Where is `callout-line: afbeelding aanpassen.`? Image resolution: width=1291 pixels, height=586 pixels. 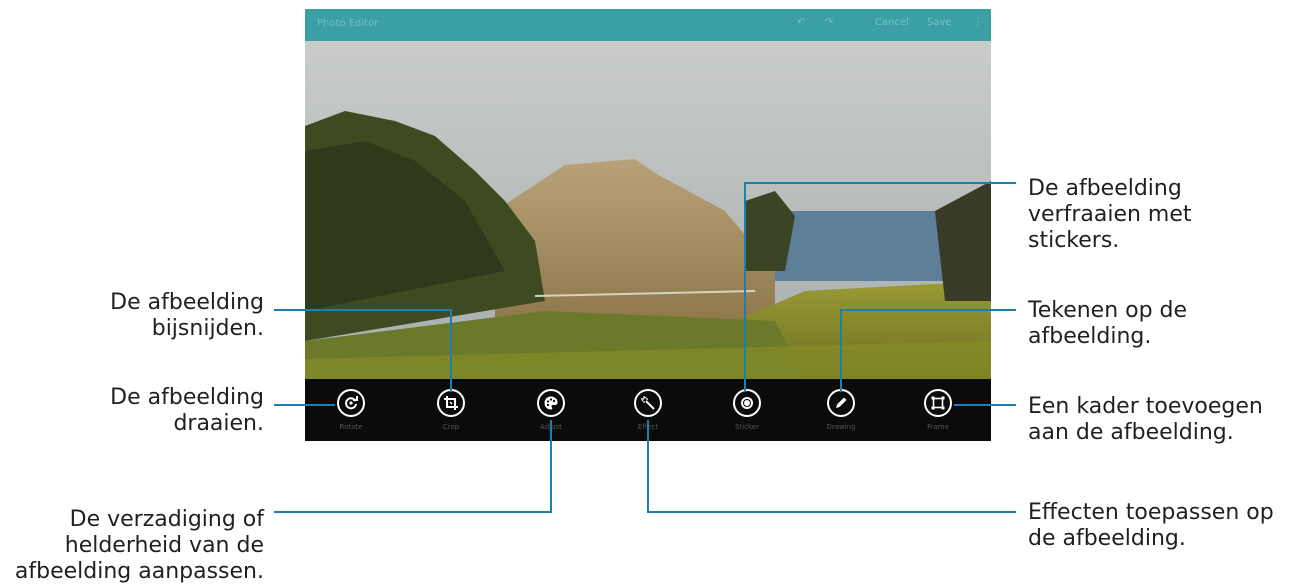 callout-line: afbeelding aanpassen. is located at coordinates (139, 571).